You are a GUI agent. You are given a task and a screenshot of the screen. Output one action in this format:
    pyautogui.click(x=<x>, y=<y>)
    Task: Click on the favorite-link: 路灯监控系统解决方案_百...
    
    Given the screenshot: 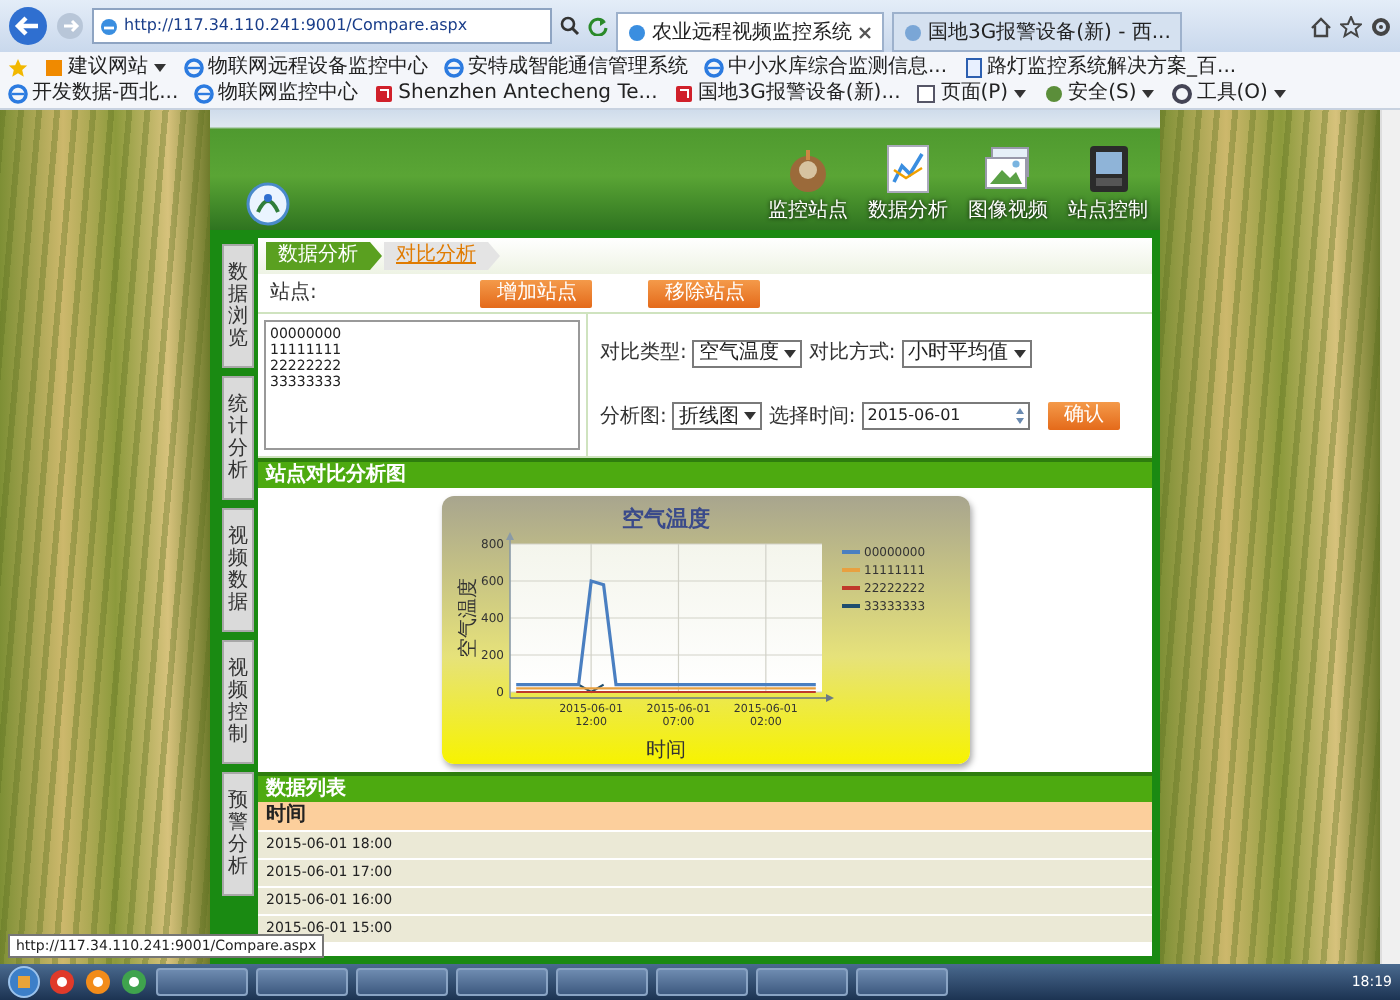 What is the action you would take?
    pyautogui.click(x=1100, y=67)
    